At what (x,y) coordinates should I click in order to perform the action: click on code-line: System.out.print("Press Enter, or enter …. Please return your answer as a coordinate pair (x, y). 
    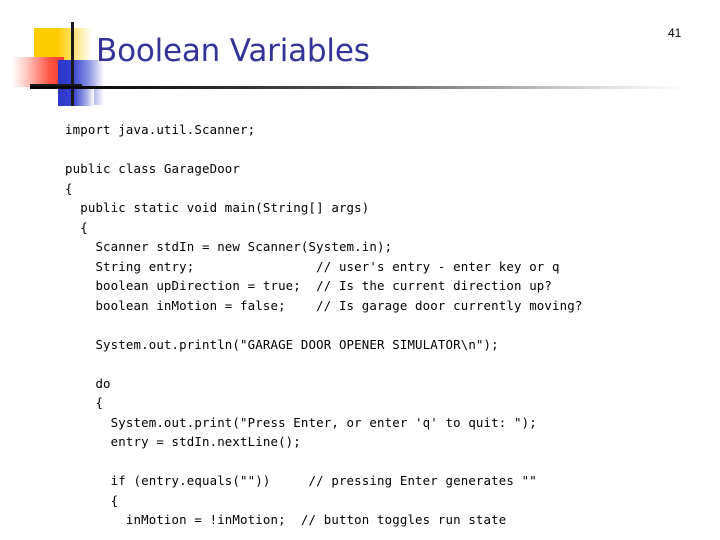
    Looking at the image, I should click on (301, 422).